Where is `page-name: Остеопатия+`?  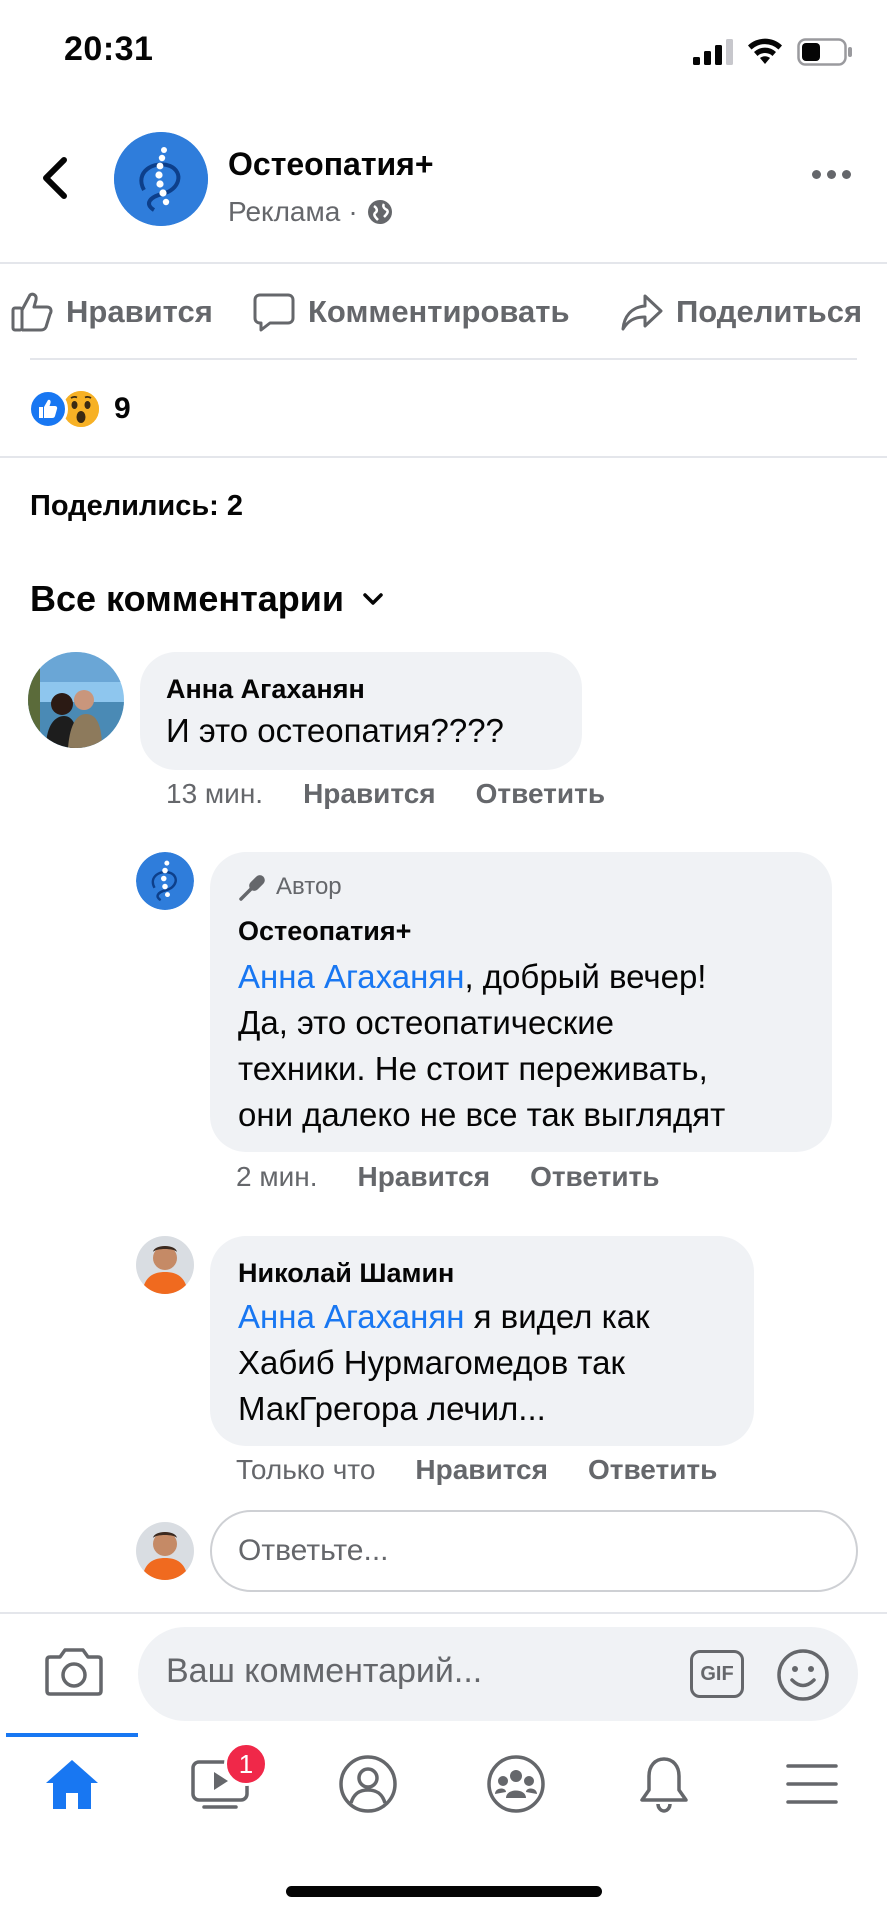
page-name: Остеопатия+ is located at coordinates (331, 164).